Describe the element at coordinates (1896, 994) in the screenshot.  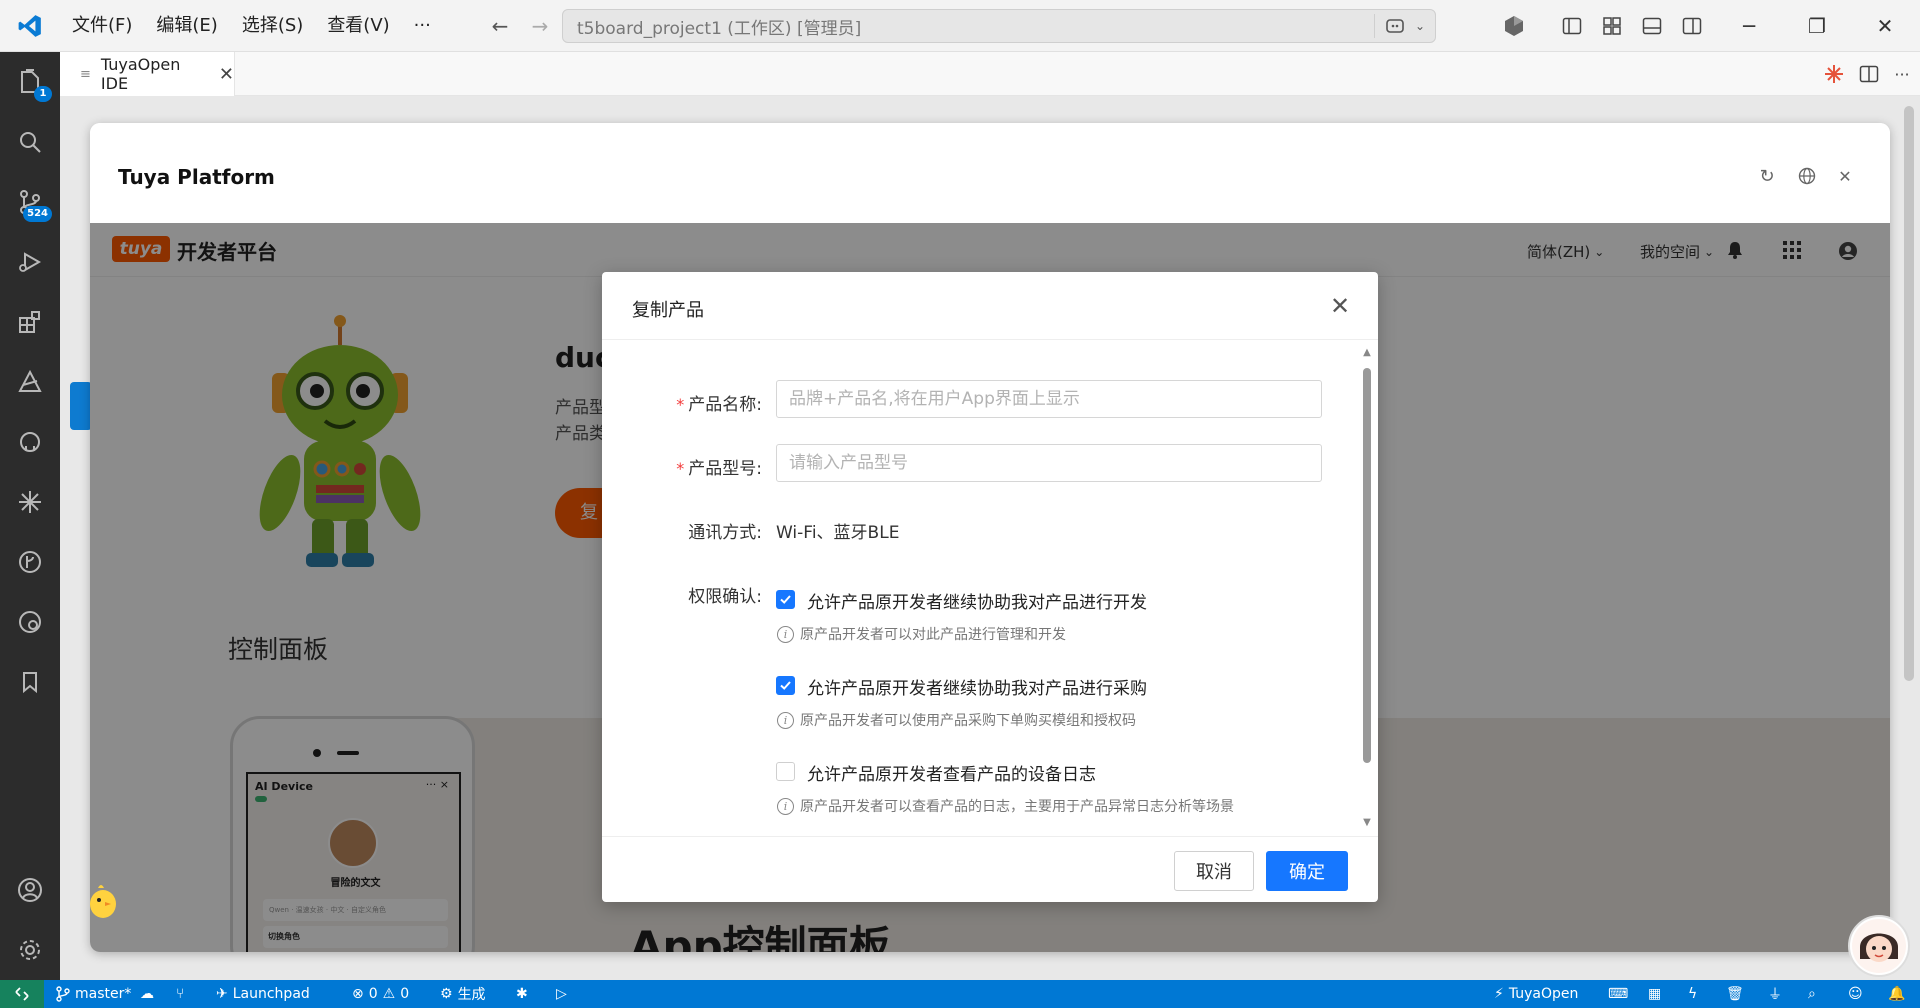
I see `notification-bell-icon: 🔔` at that location.